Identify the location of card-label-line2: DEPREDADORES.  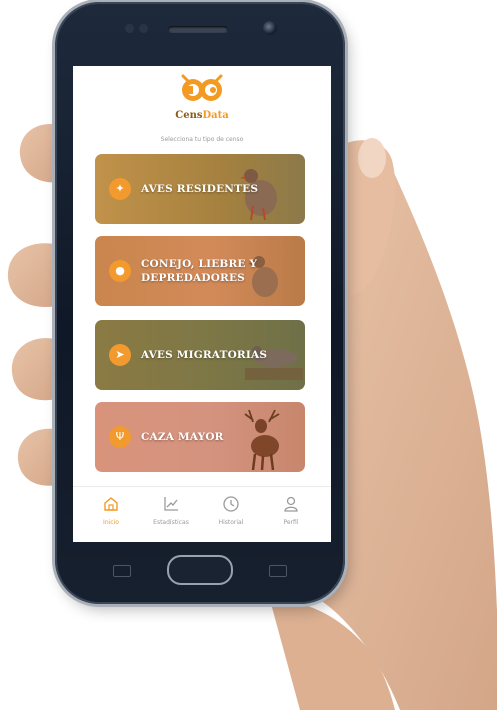
(193, 278).